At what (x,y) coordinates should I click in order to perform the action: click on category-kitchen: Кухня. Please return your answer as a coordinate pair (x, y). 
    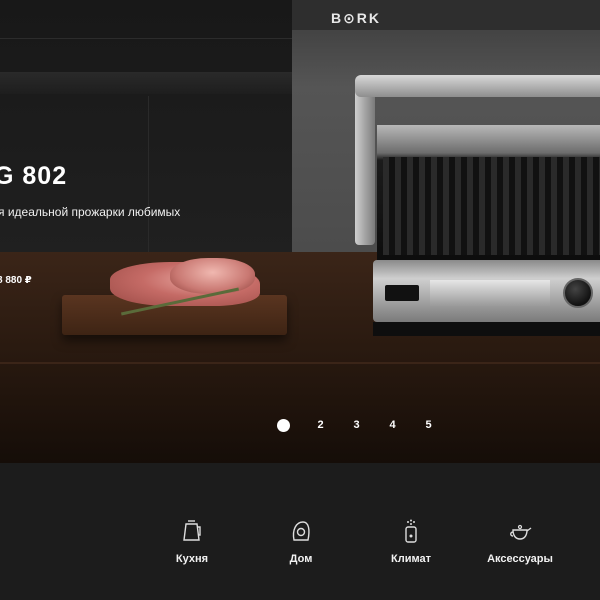
    Looking at the image, I should click on (192, 541).